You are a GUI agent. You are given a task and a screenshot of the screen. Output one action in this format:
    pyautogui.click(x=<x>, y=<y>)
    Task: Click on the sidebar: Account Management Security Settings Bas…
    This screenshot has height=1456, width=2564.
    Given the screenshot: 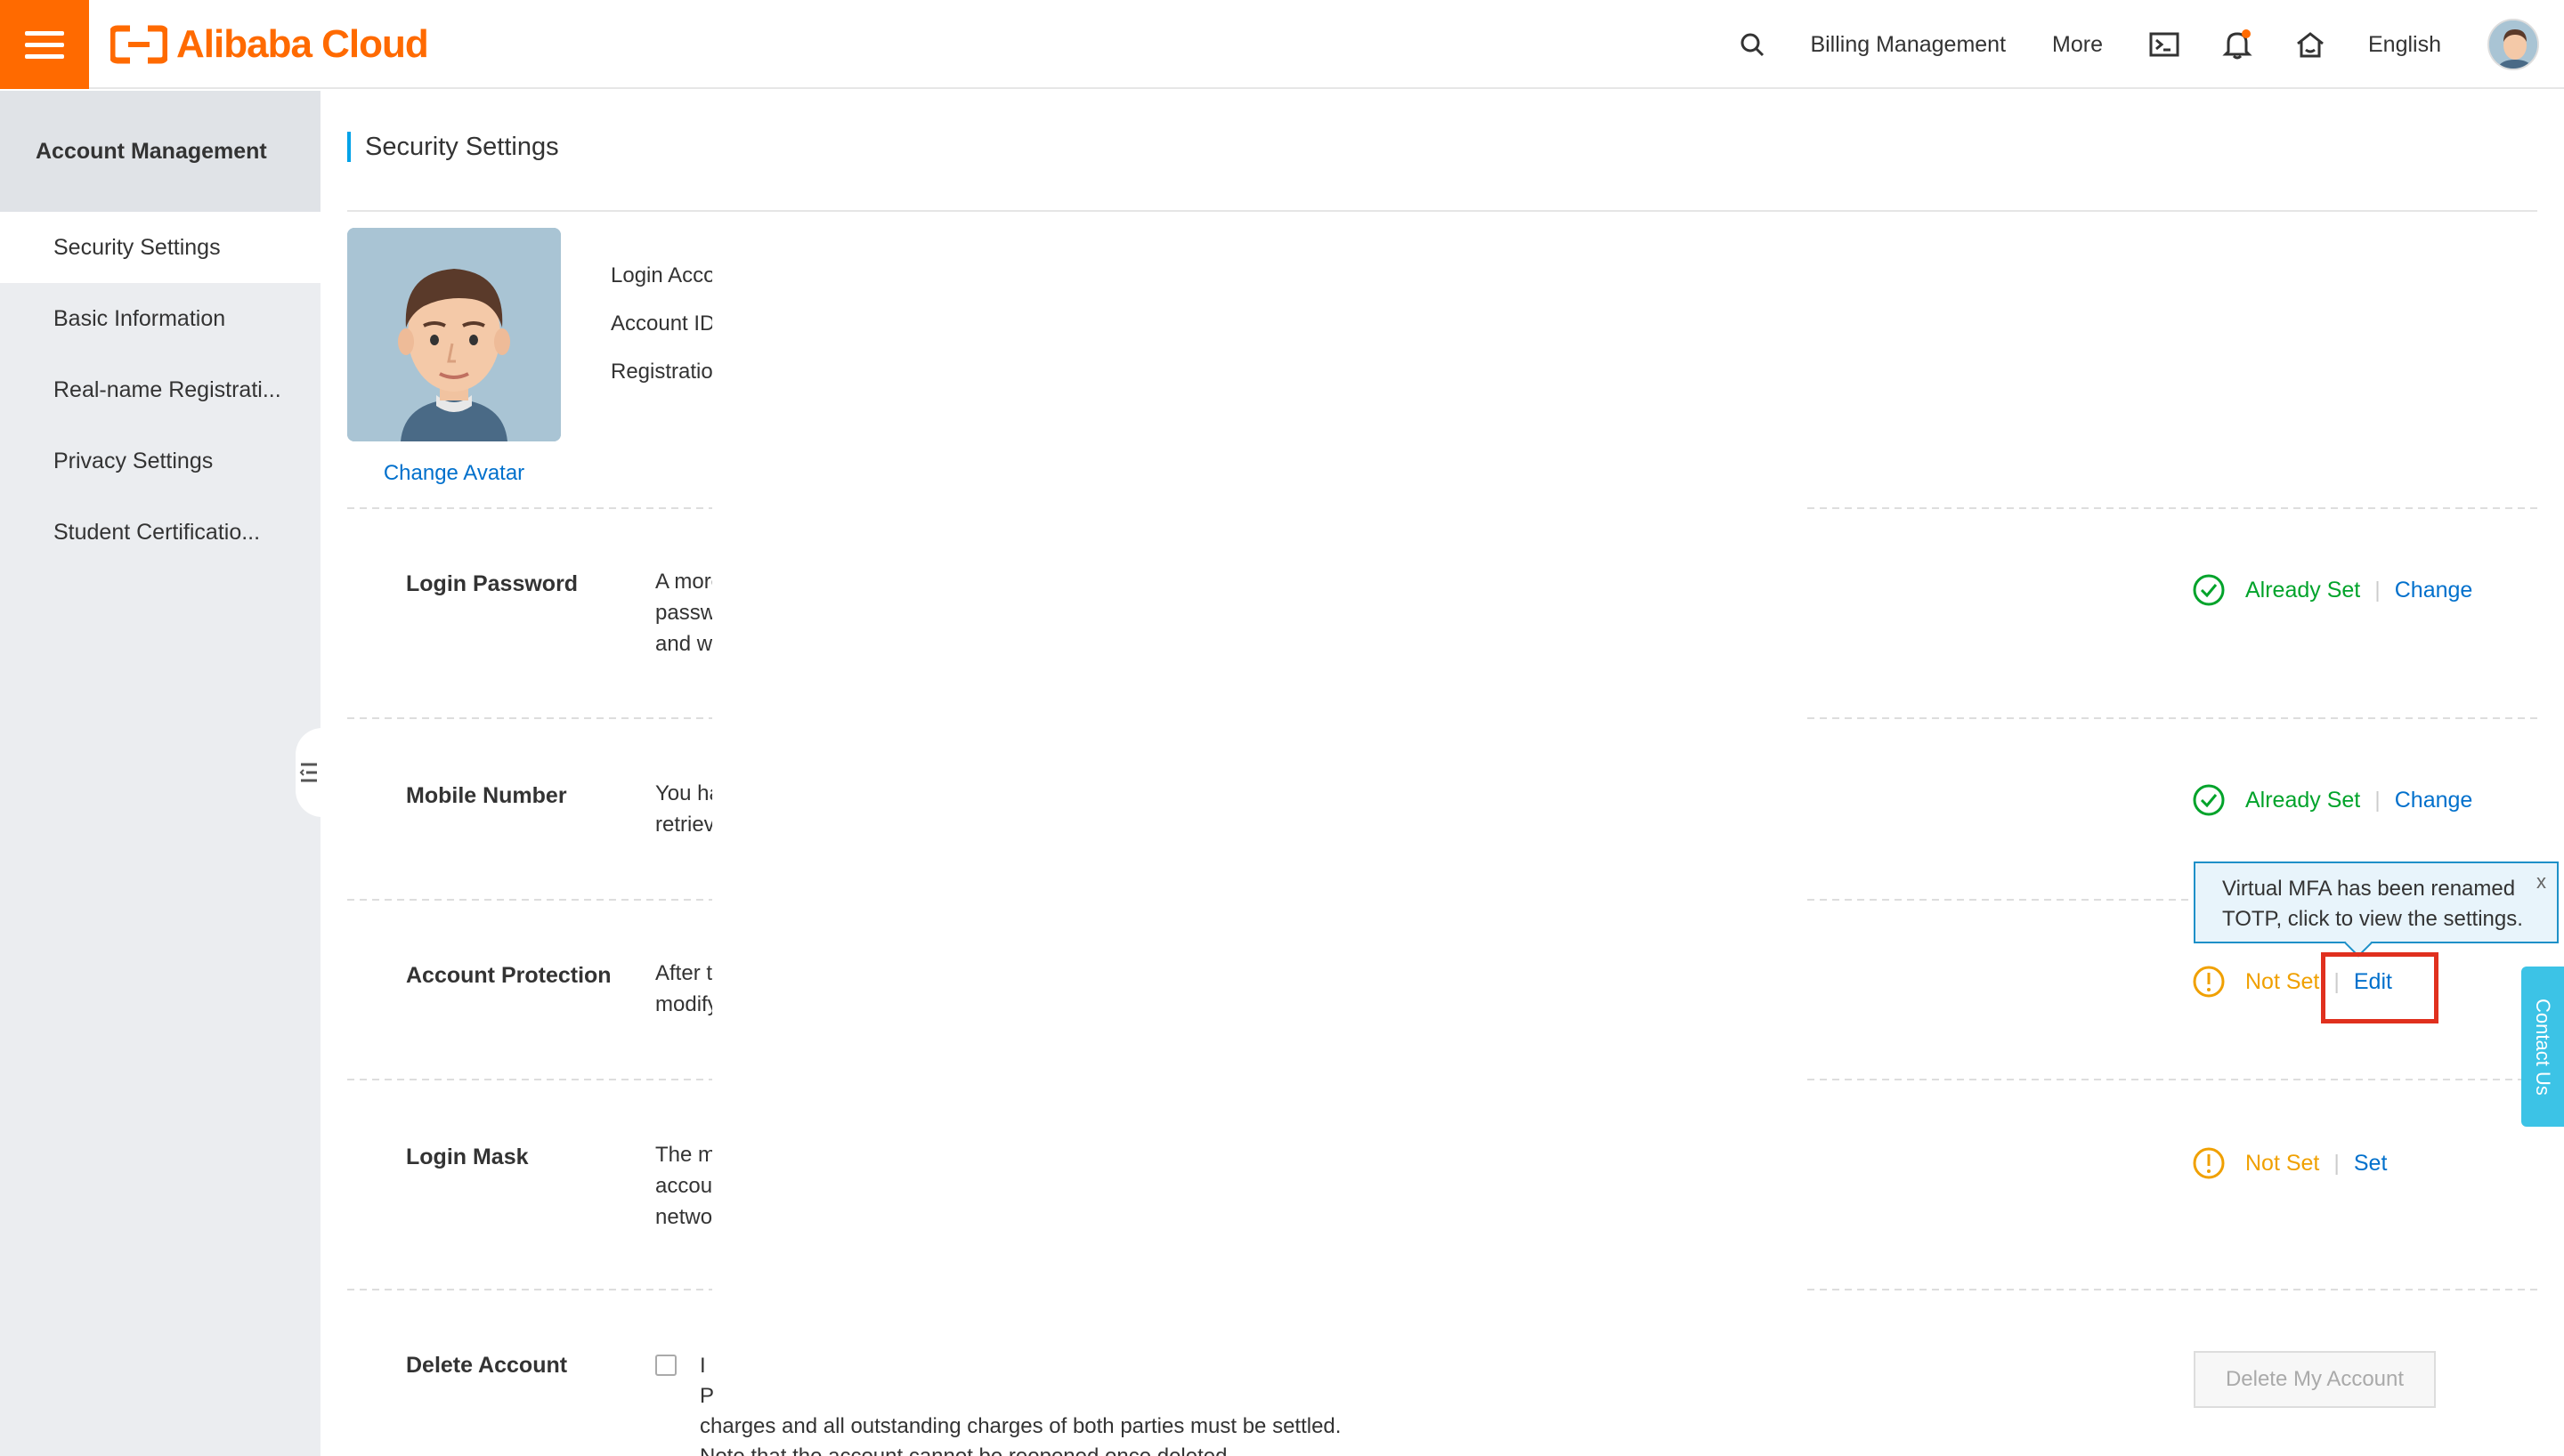 What is the action you would take?
    pyautogui.click(x=160, y=773)
    